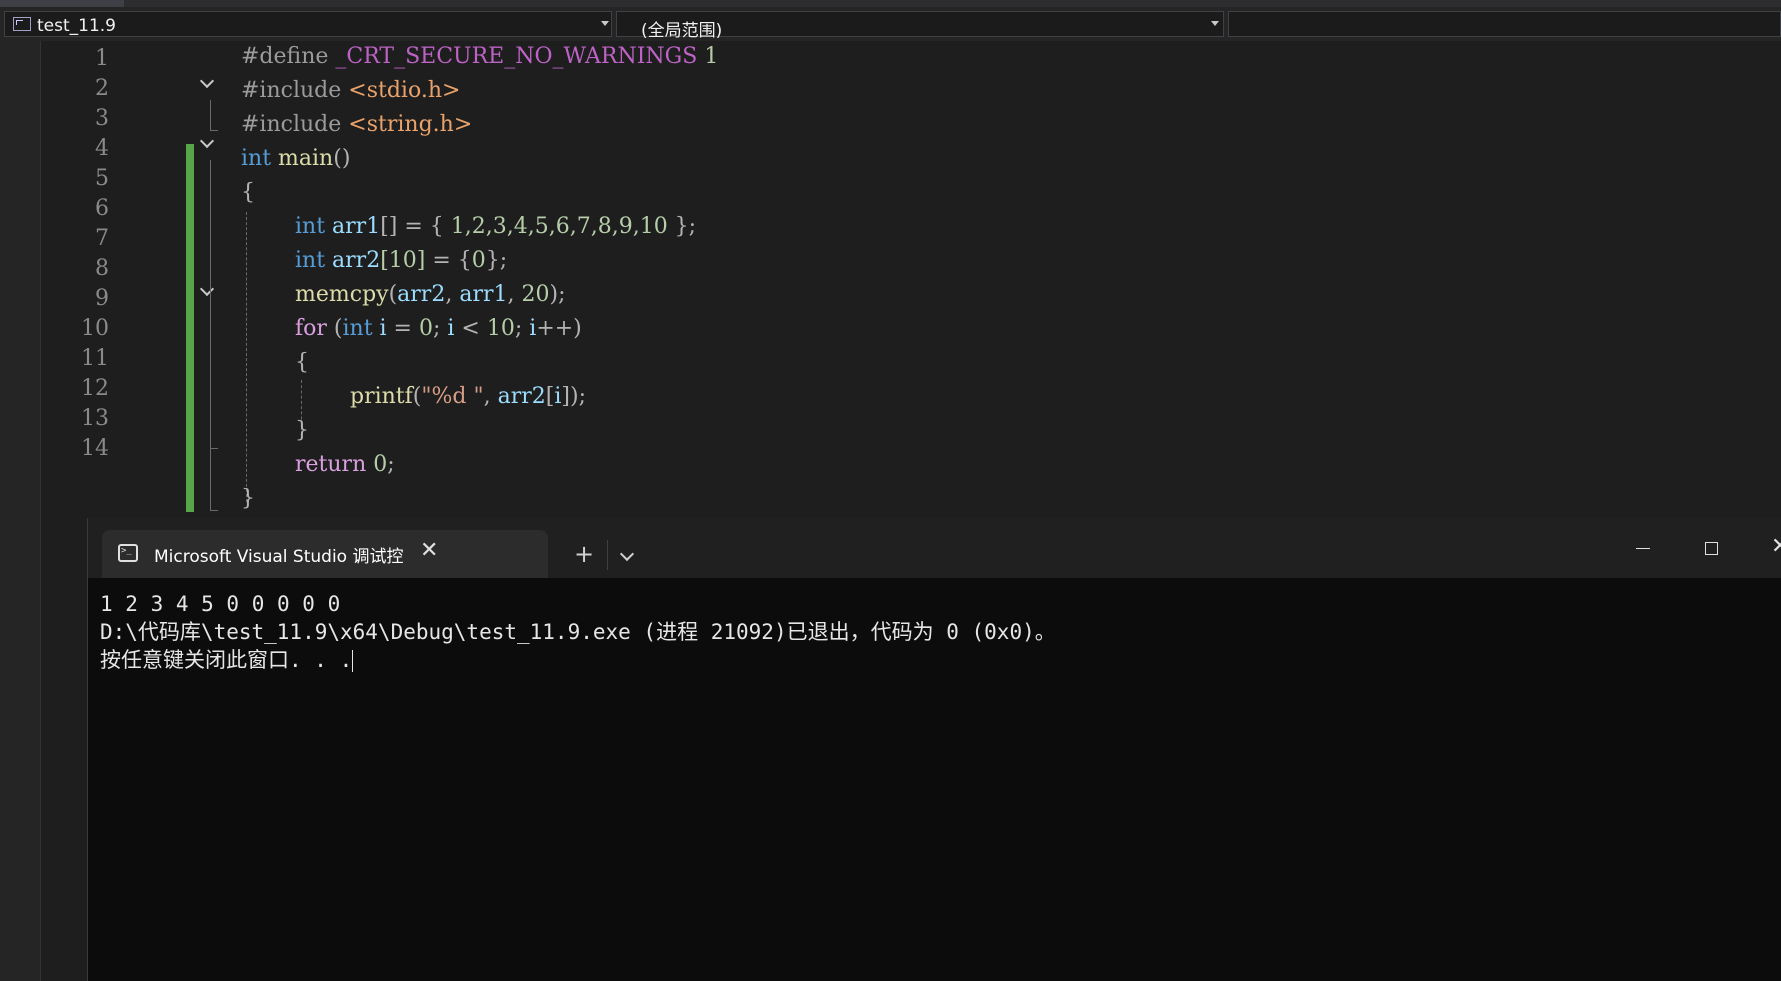 The height and width of the screenshot is (981, 1781). What do you see at coordinates (1776, 546) in the screenshot?
I see `close-window-icon: ✕` at bounding box center [1776, 546].